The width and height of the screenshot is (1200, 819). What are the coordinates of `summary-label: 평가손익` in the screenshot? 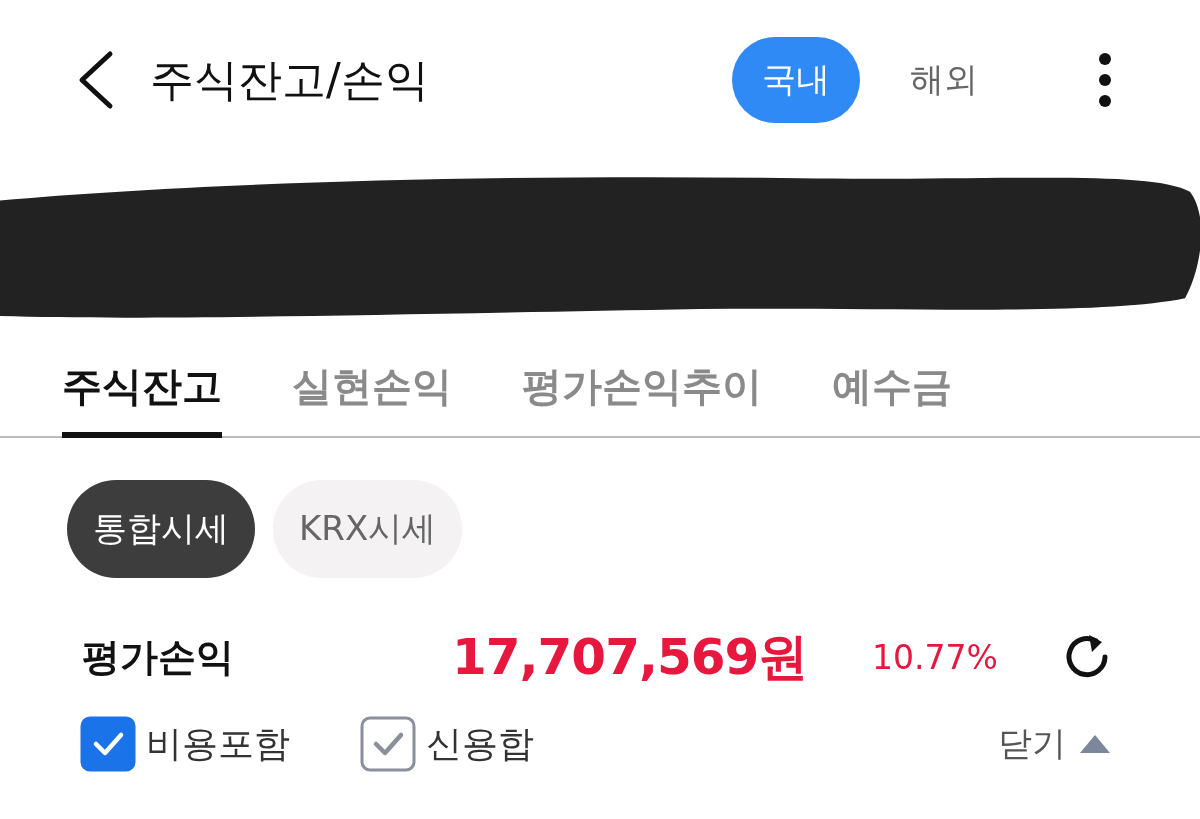 It's located at (158, 657).